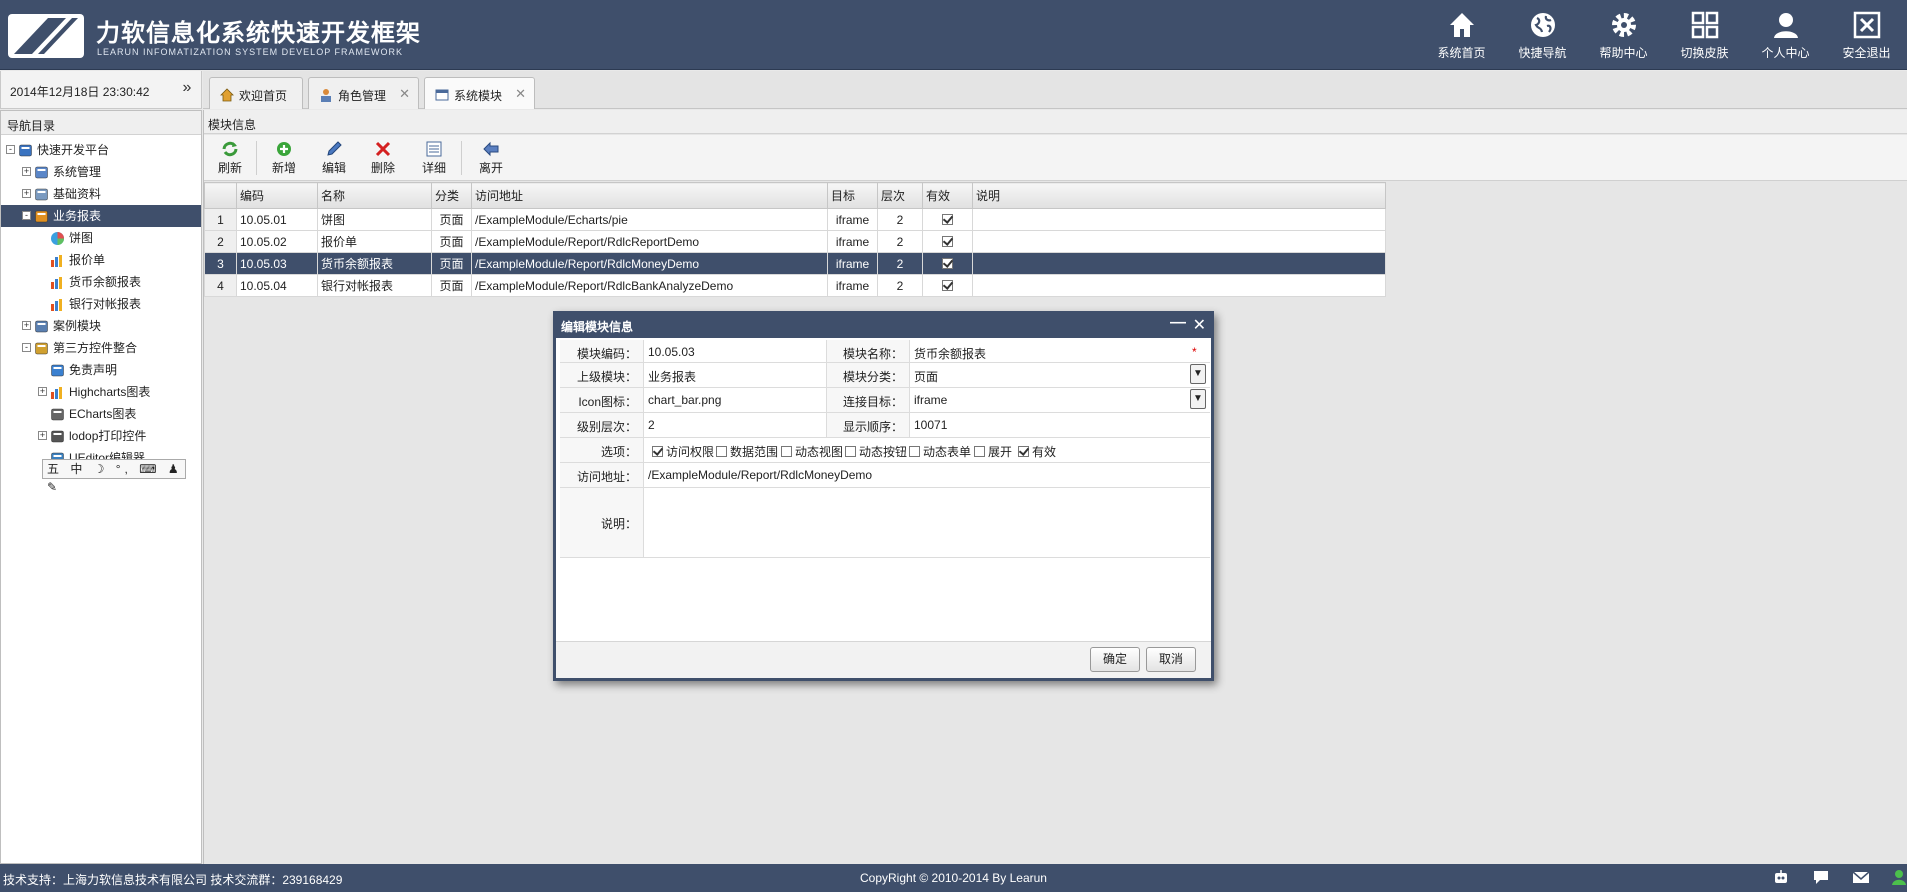 Image resolution: width=1907 pixels, height=892 pixels. What do you see at coordinates (1861, 877) in the screenshot?
I see `mail-icon` at bounding box center [1861, 877].